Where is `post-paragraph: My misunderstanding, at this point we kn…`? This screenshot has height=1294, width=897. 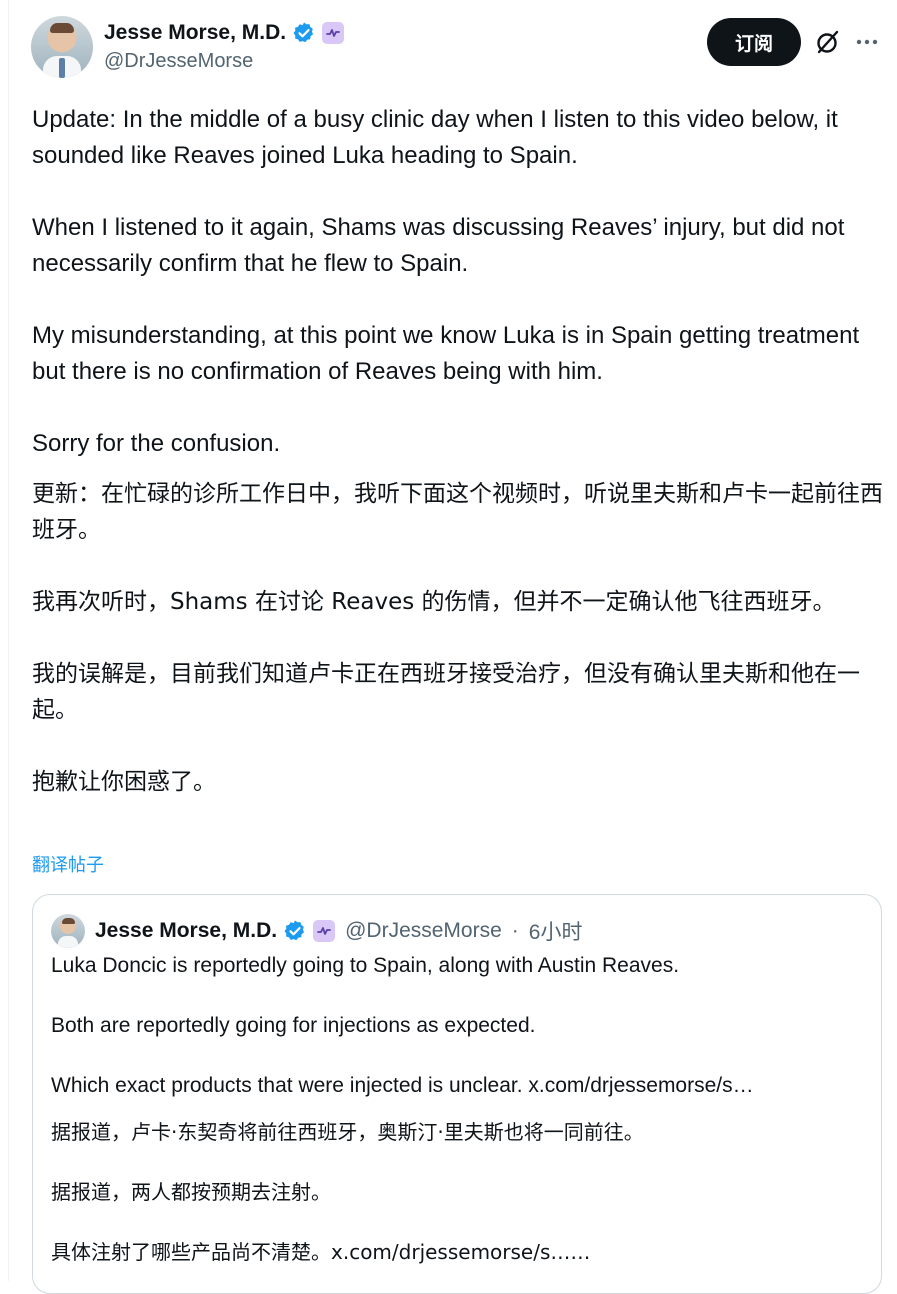 post-paragraph: My misunderstanding, at this point we kn… is located at coordinates (446, 353).